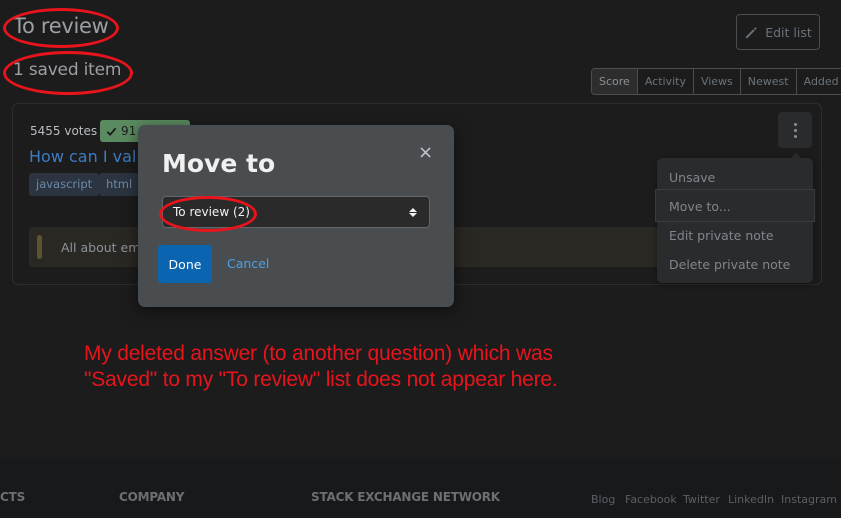  What do you see at coordinates (788, 32) in the screenshot?
I see `edit-list-label: Edit list` at bounding box center [788, 32].